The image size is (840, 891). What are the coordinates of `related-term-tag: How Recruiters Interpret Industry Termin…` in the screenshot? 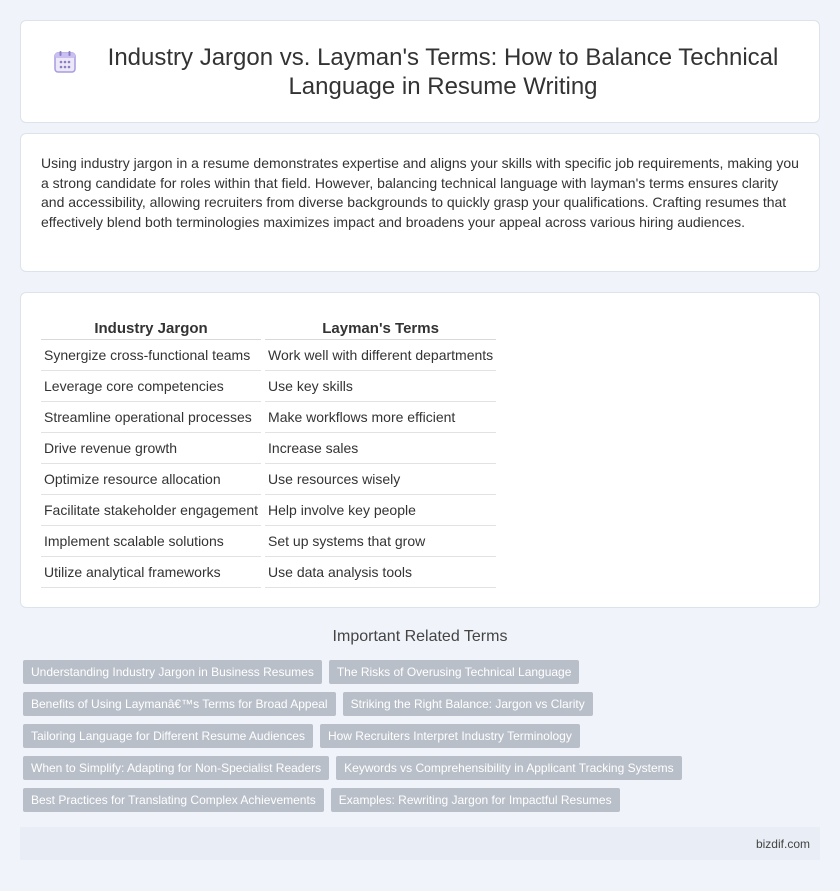 It's located at (449, 736).